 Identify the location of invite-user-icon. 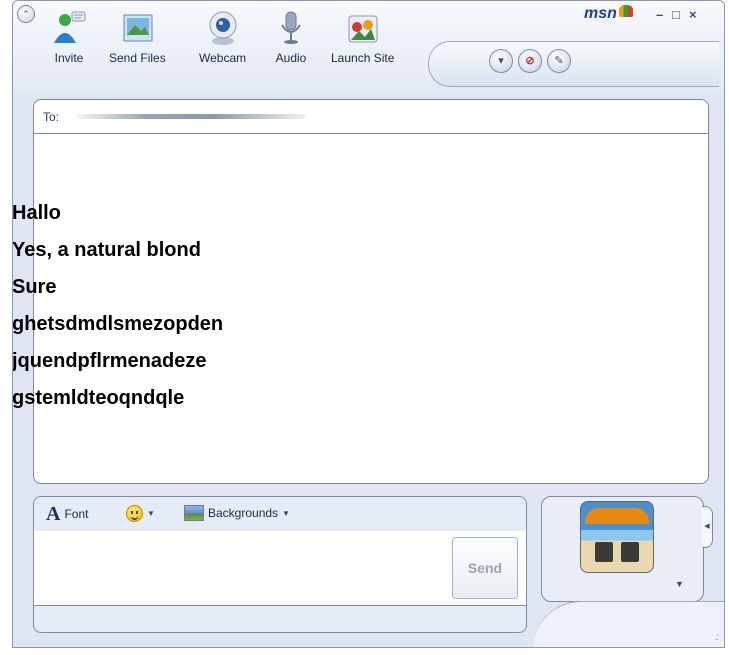
(69, 28).